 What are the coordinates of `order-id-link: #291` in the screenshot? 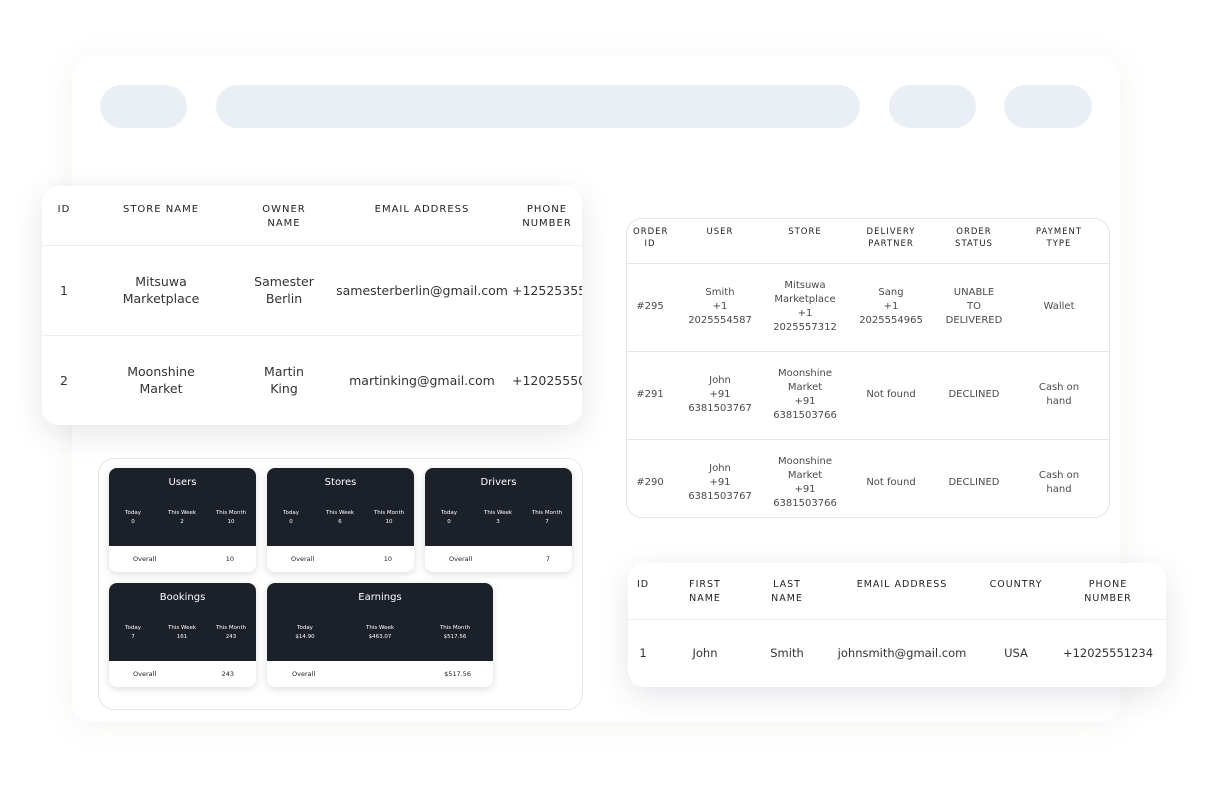 It's located at (650, 395).